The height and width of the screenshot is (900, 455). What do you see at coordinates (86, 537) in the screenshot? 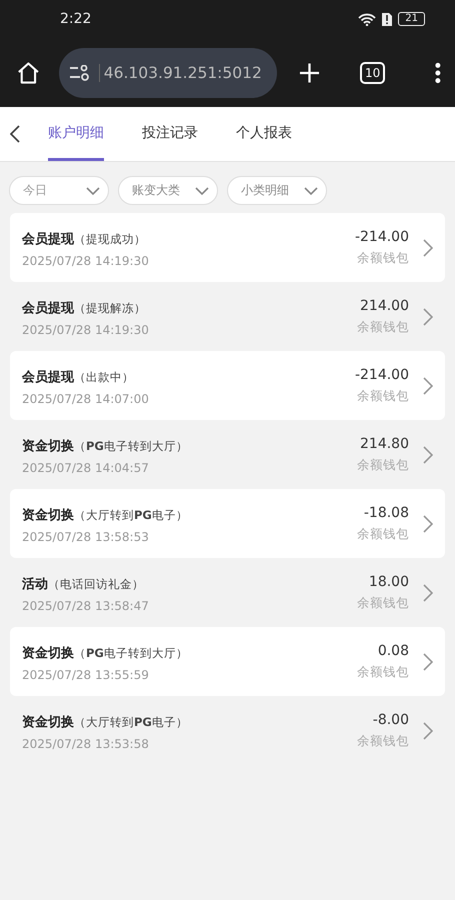
I see `record-time: 2025/07/28 13:58:53` at bounding box center [86, 537].